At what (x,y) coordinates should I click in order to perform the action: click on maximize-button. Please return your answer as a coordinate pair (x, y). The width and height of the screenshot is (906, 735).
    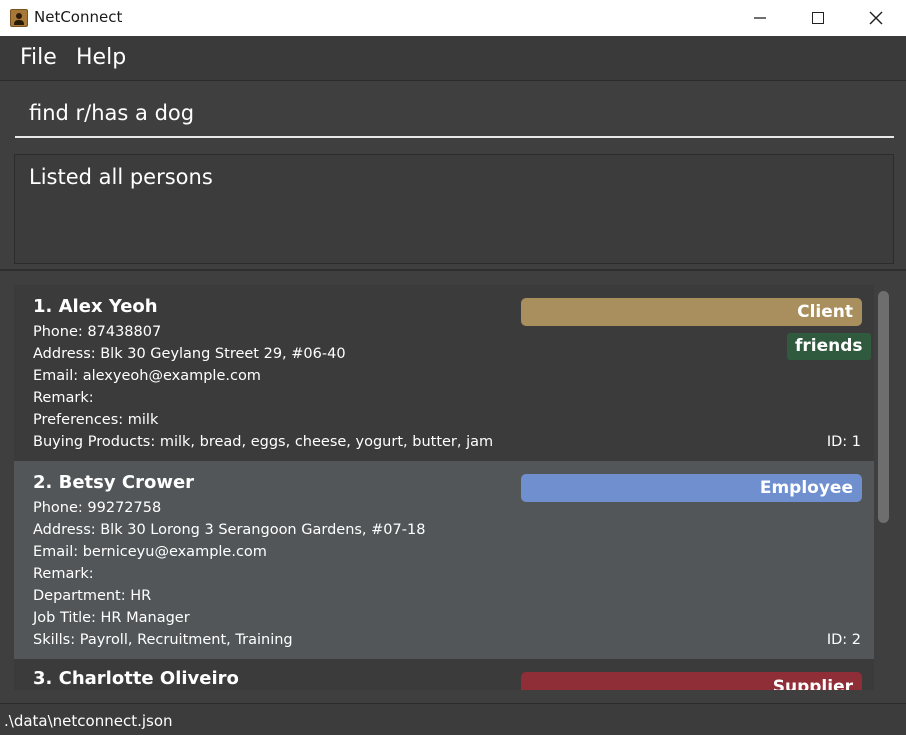
    Looking at the image, I should click on (818, 18).